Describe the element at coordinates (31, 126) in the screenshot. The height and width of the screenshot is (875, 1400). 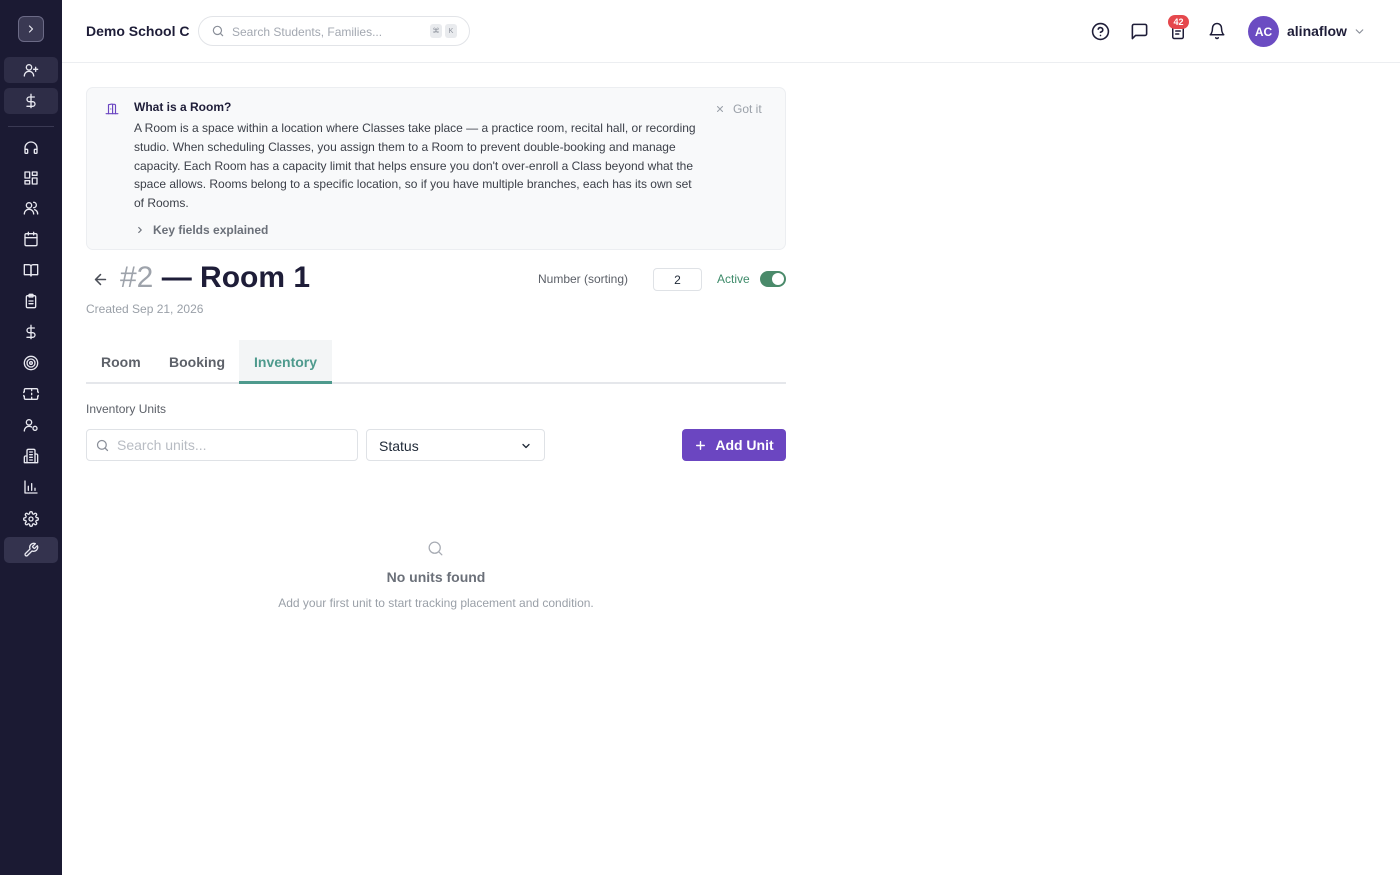
I see `sidebar-divider` at that location.